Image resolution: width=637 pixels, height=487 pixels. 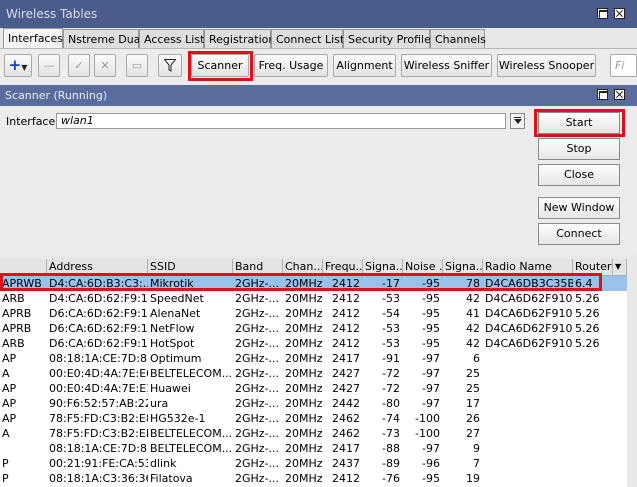 I want to click on cell-noise: -97, so click(x=431, y=448).